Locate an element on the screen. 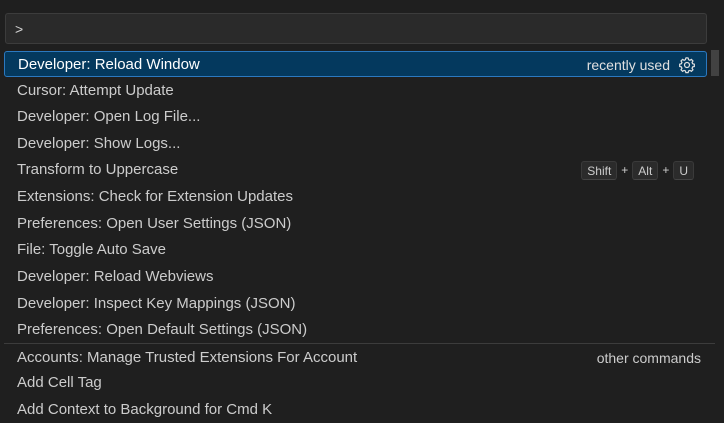  group-separator is located at coordinates (359, 343).